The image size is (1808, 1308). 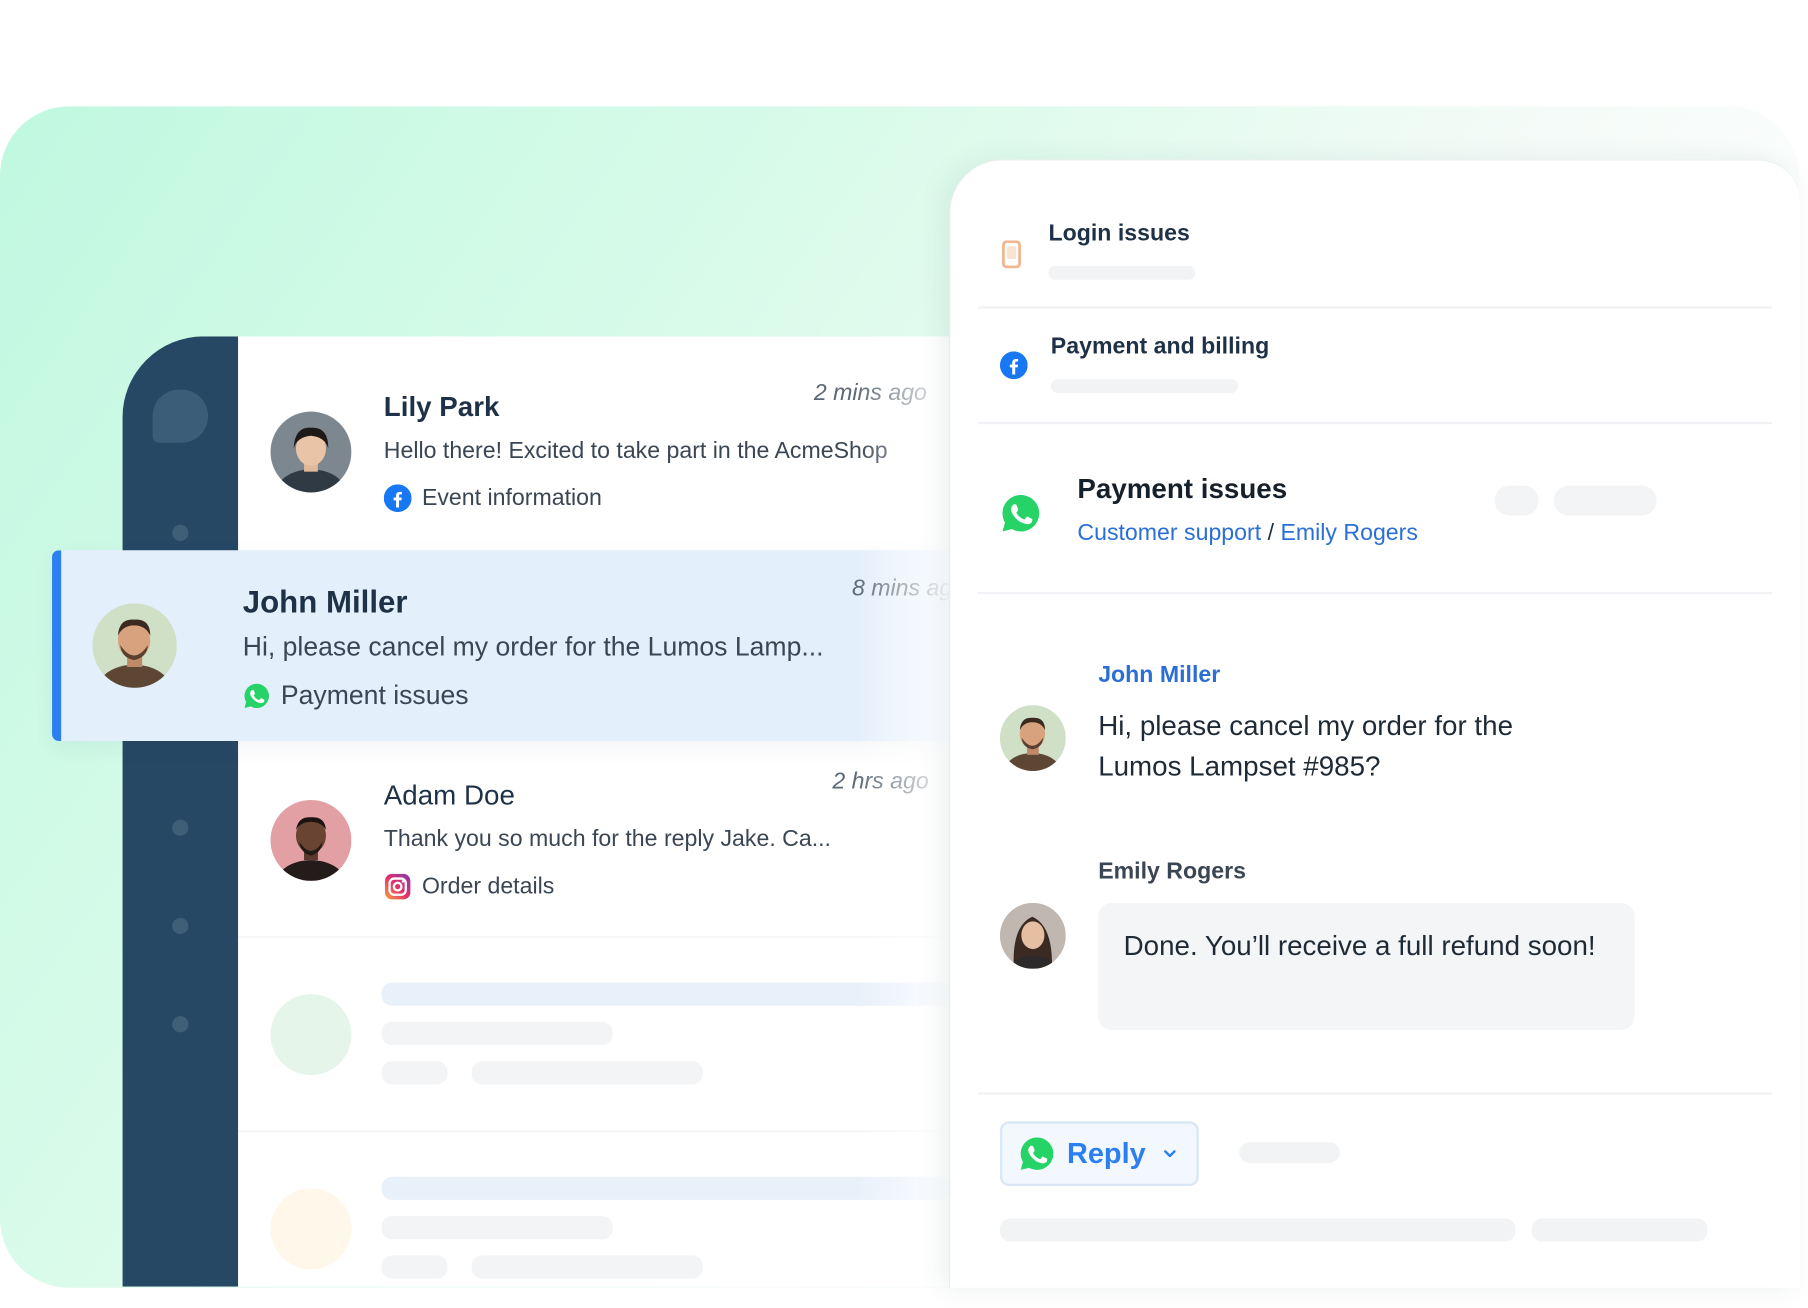 I want to click on topic-tag: Order details, so click(x=469, y=887).